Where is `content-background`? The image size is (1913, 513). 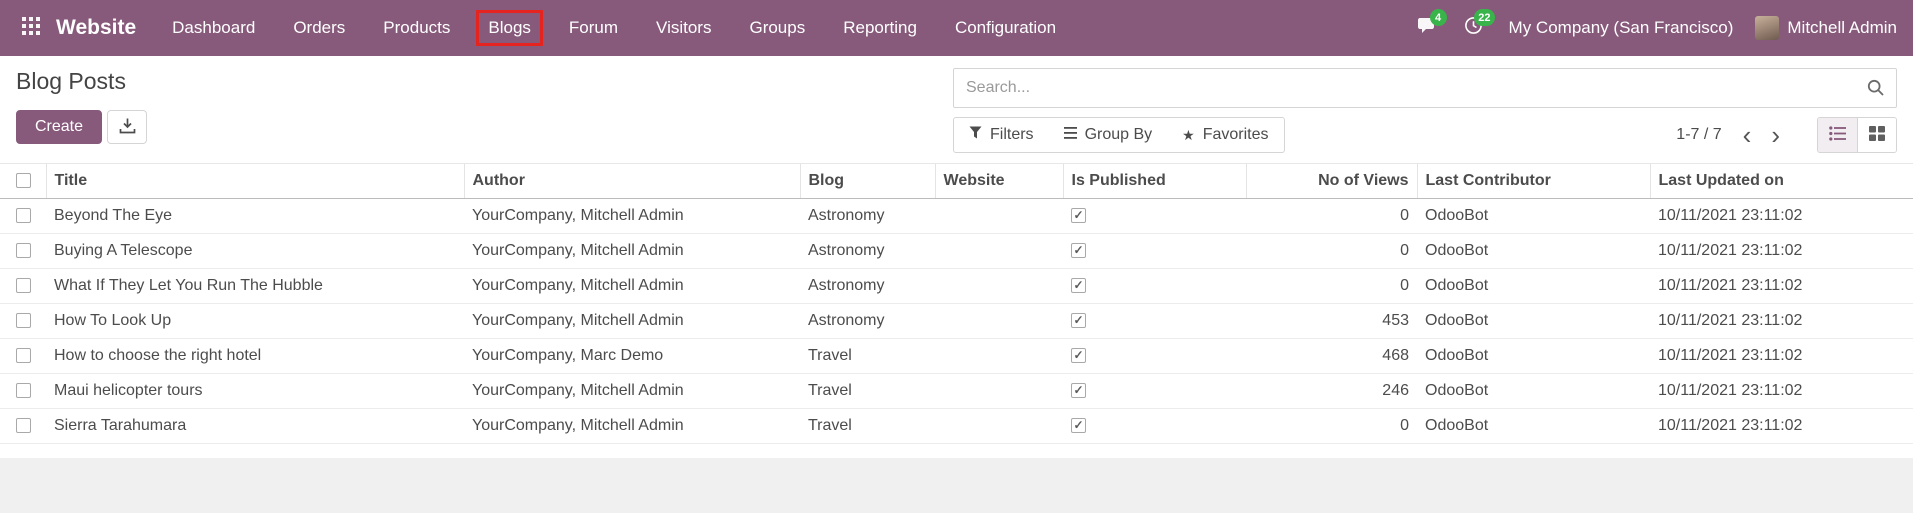 content-background is located at coordinates (956, 485).